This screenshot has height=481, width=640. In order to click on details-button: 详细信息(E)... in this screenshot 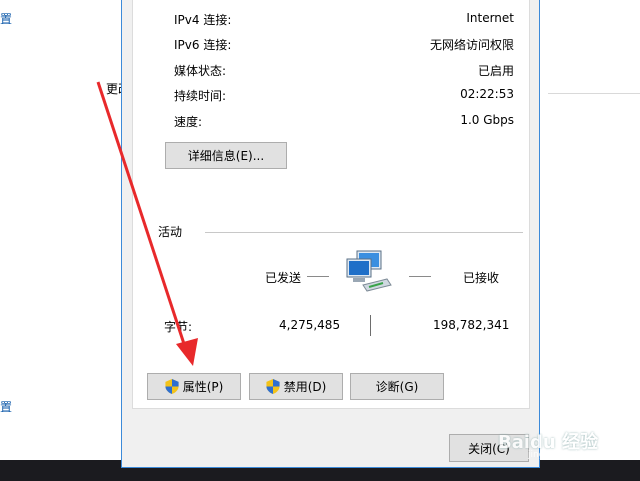, I will do `click(226, 155)`.